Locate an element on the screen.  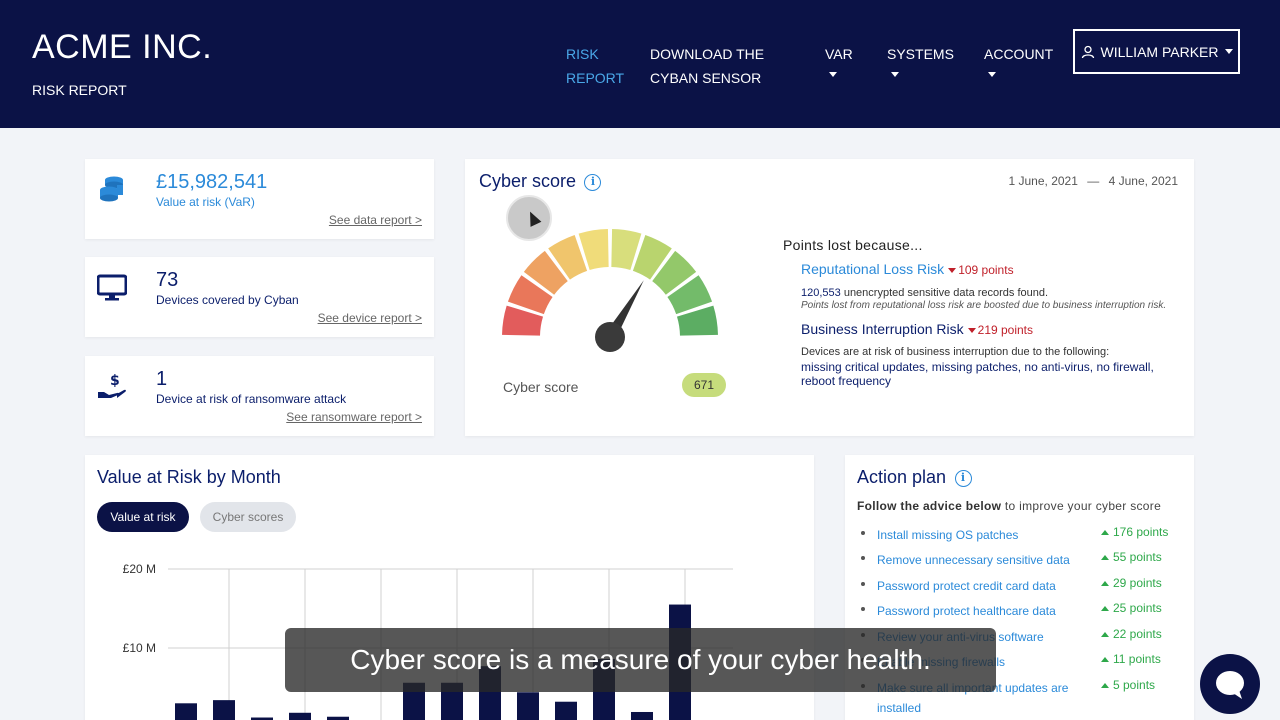
user-name: WILLIAM PARKER is located at coordinates (1159, 51).